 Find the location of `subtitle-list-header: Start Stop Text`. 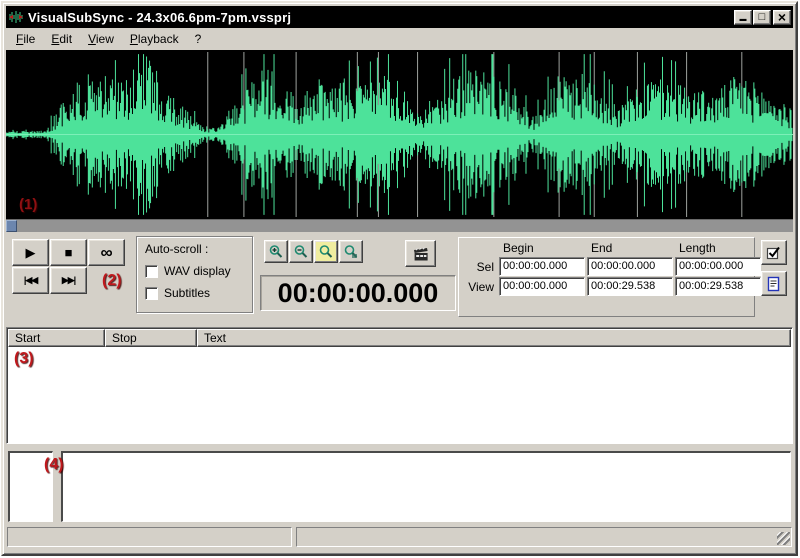

subtitle-list-header: Start Stop Text is located at coordinates (399, 338).